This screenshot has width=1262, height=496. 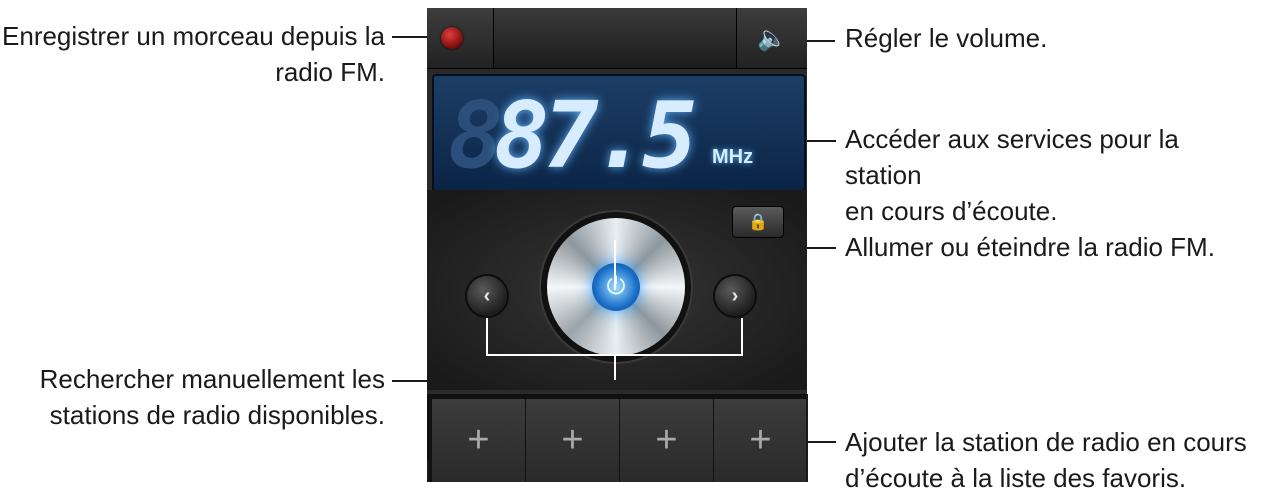 What do you see at coordinates (452, 38) in the screenshot?
I see `record-icon` at bounding box center [452, 38].